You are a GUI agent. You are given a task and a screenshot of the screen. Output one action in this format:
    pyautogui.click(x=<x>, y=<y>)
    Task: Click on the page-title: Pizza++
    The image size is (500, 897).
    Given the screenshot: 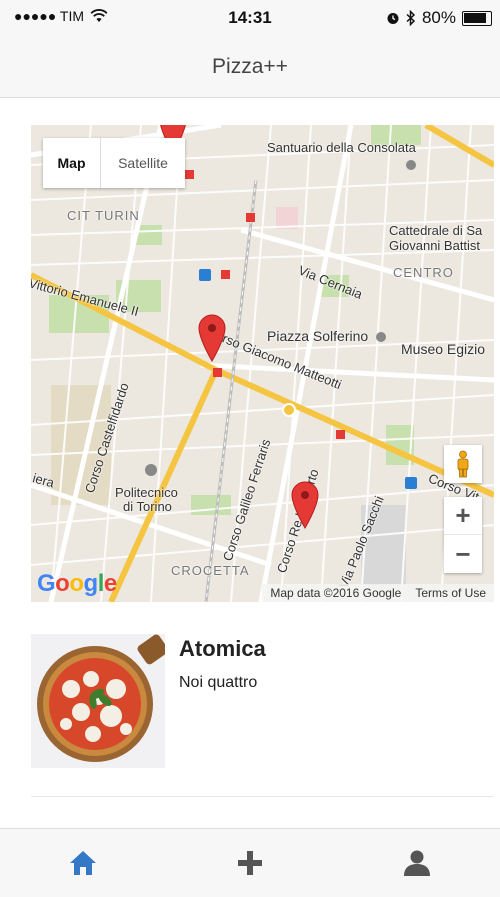 What is the action you would take?
    pyautogui.click(x=250, y=66)
    